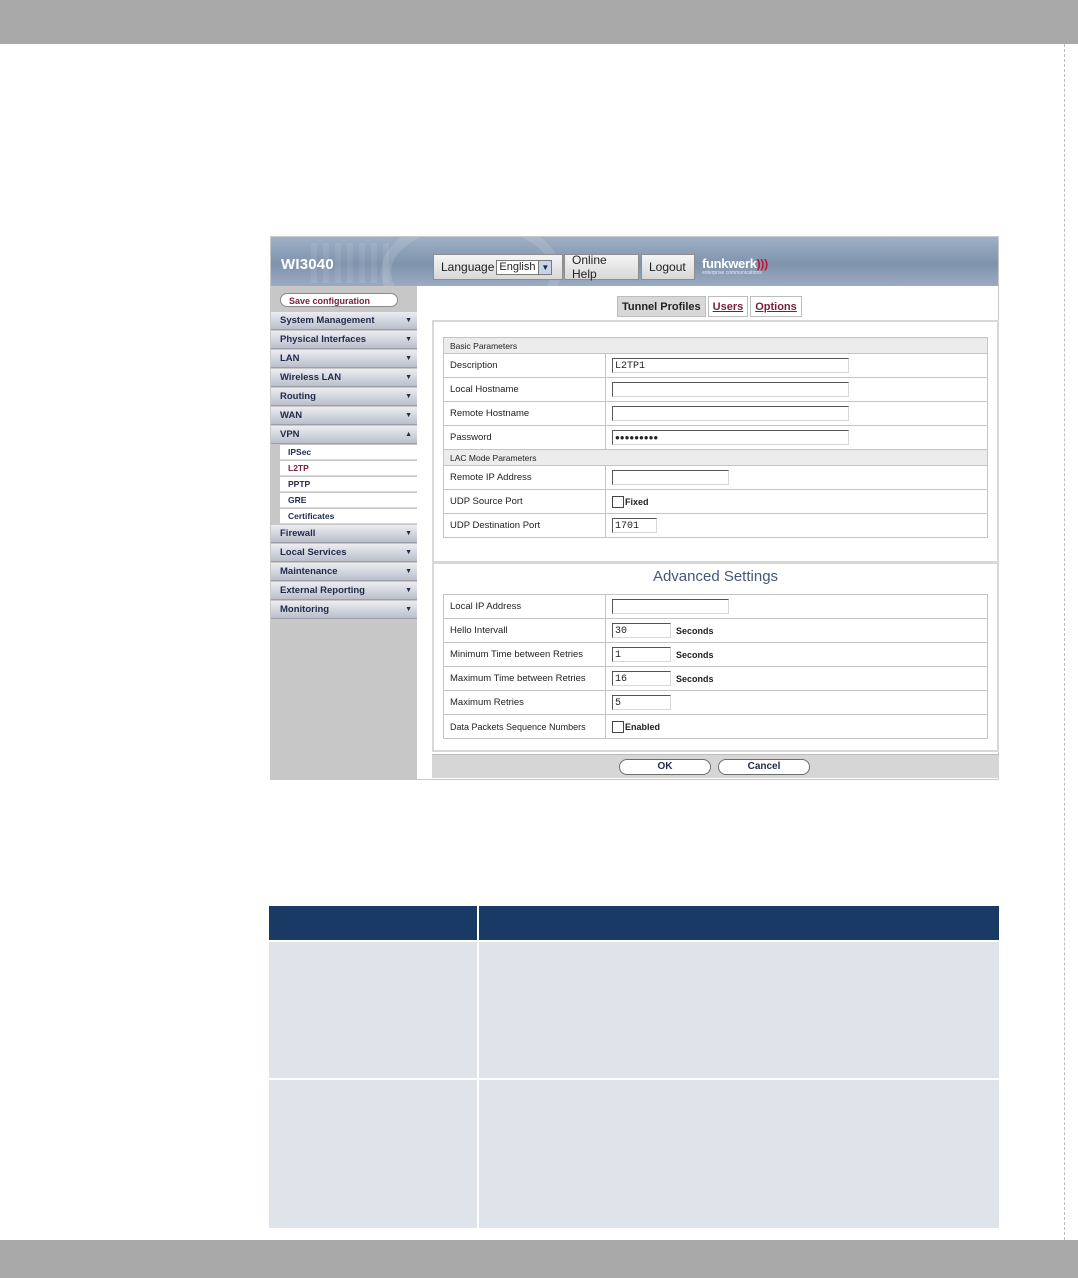 The width and height of the screenshot is (1078, 1278). What do you see at coordinates (643, 726) in the screenshot?
I see `enabled-label: Enabled` at bounding box center [643, 726].